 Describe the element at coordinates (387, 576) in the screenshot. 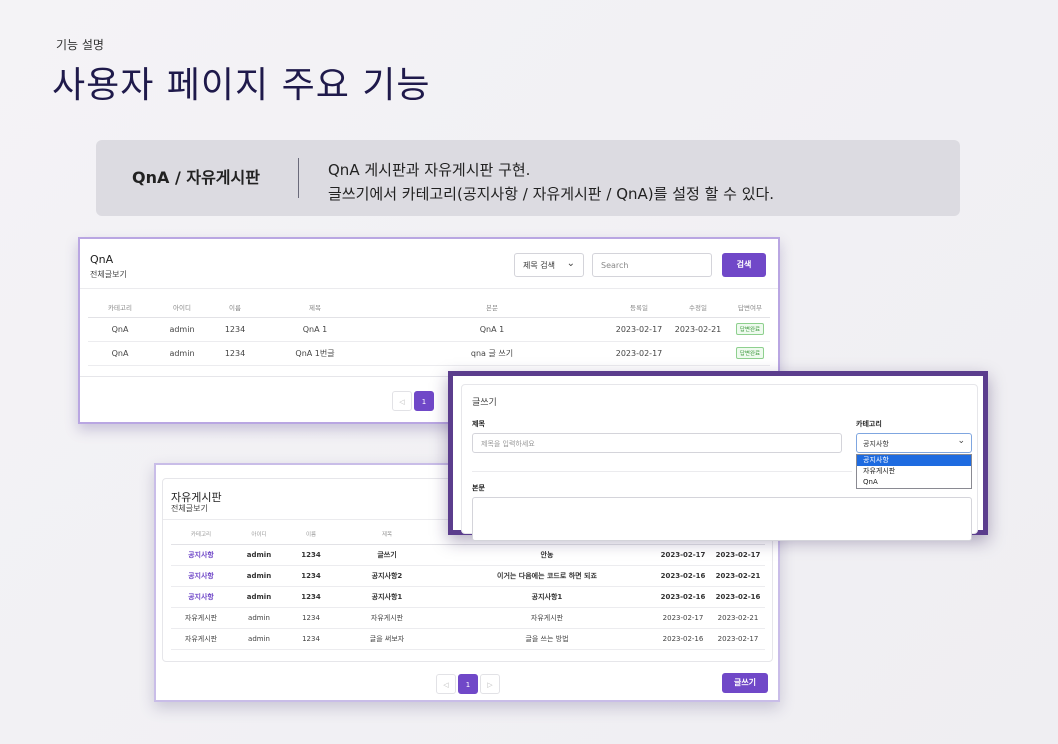

I see `cell-title: 공지사항2` at that location.